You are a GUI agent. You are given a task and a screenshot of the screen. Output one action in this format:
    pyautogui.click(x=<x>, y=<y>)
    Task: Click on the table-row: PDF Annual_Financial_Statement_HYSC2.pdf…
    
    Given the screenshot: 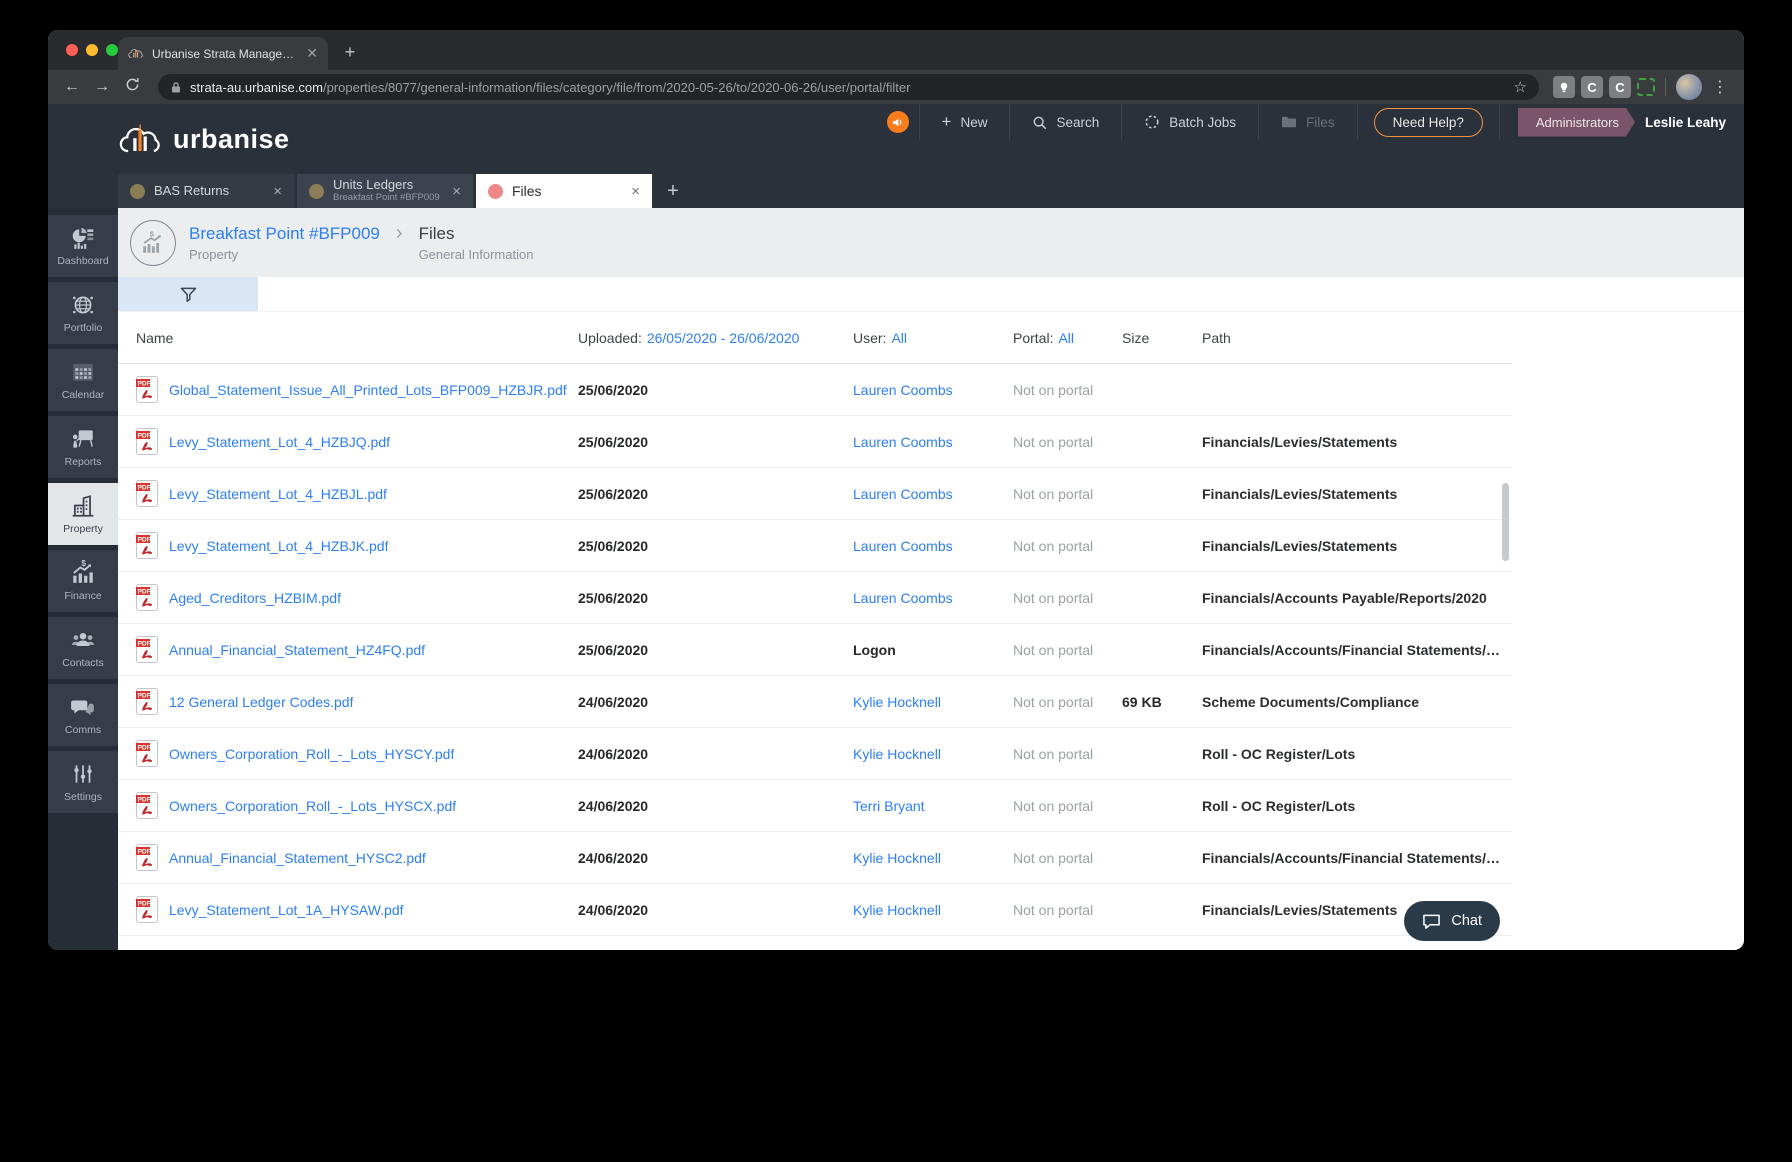 What is the action you would take?
    pyautogui.click(x=815, y=858)
    